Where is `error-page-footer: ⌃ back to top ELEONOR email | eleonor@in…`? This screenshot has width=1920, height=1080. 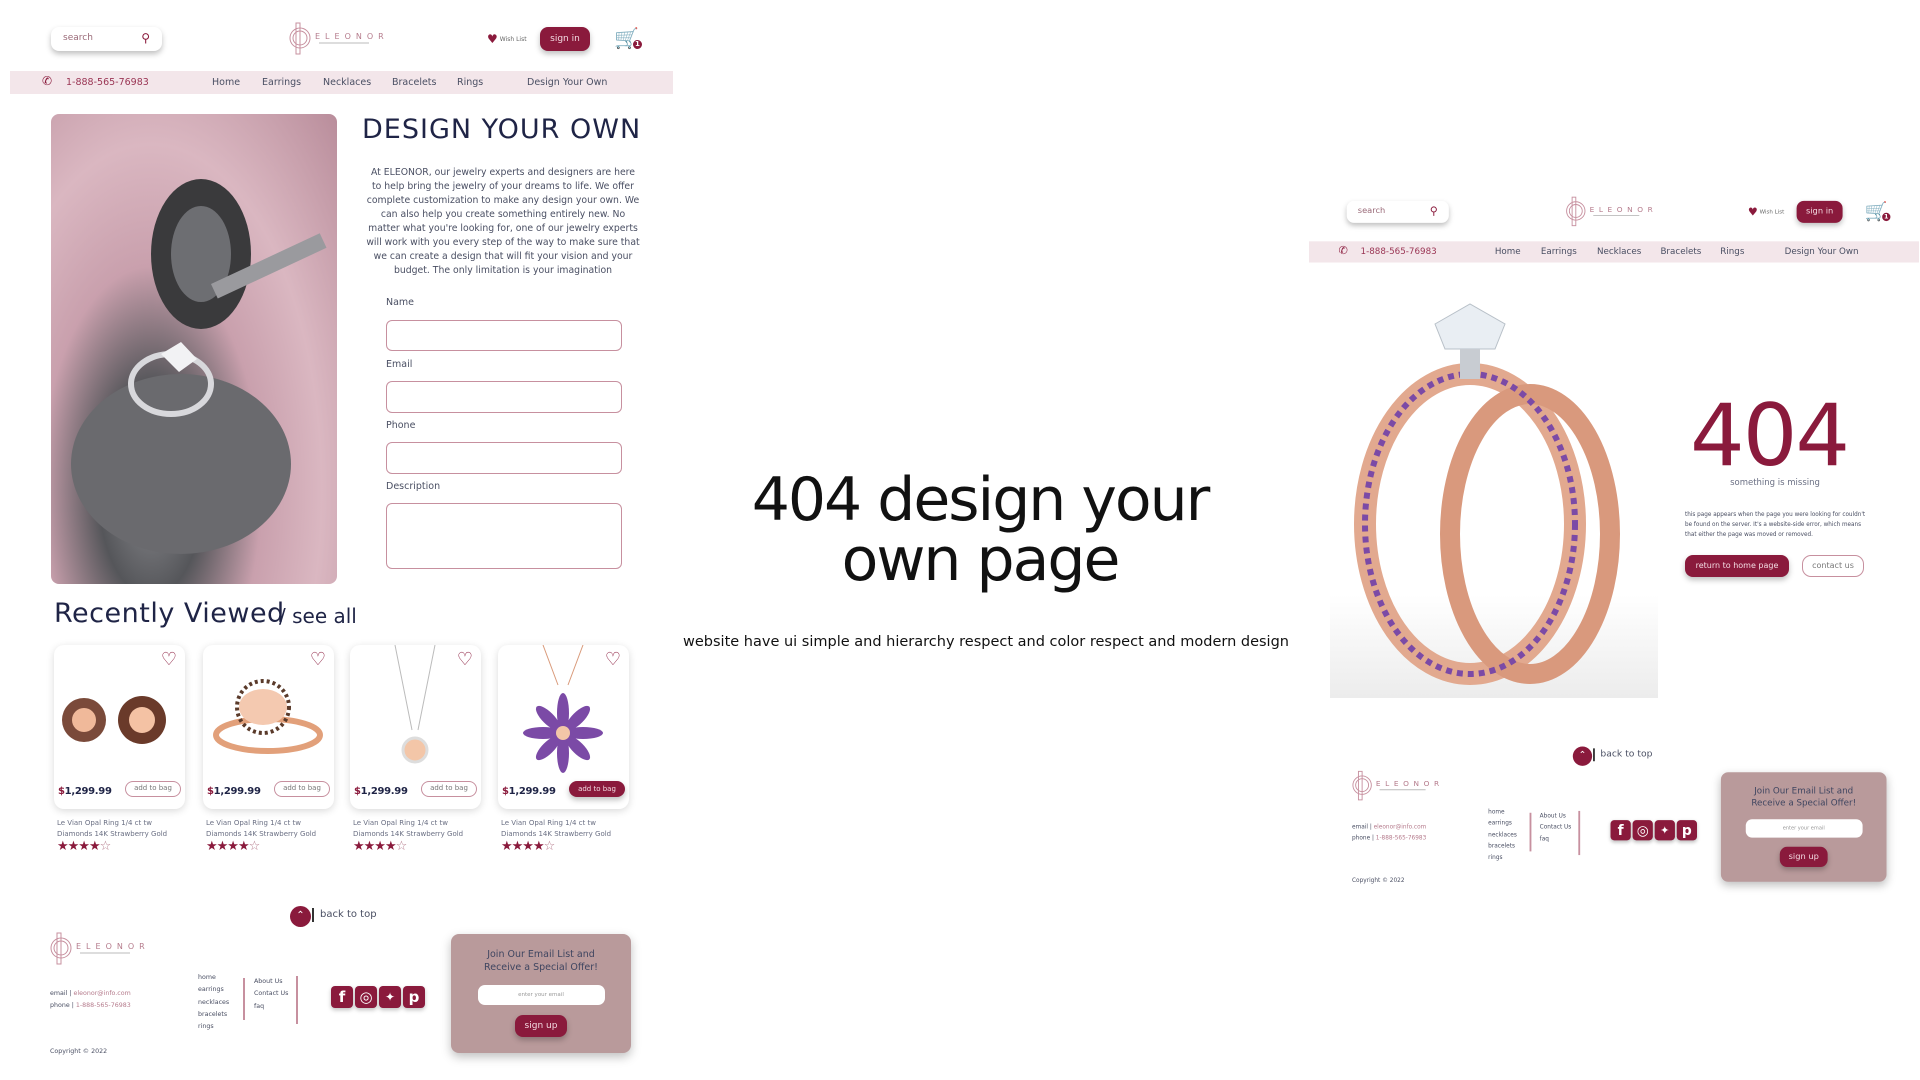 error-page-footer: ⌃ back to top ELEONOR email | eleonor@in… is located at coordinates (1628, 814).